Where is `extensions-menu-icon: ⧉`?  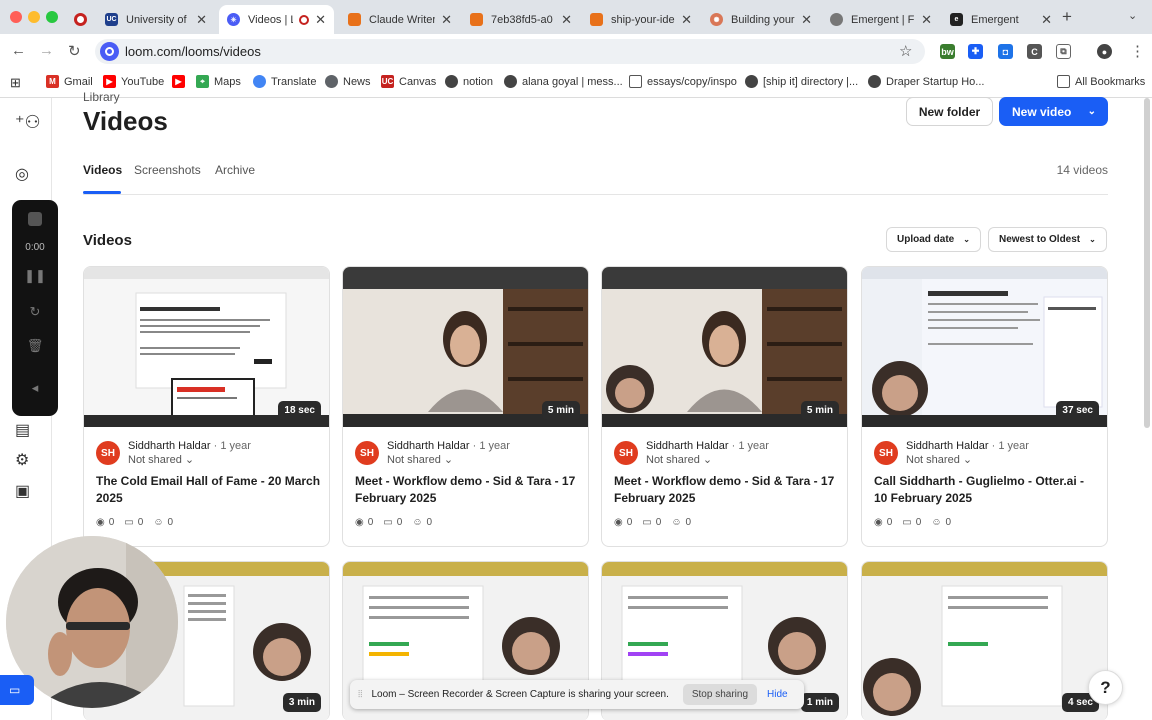
extensions-menu-icon: ⧉ is located at coordinates (1063, 51).